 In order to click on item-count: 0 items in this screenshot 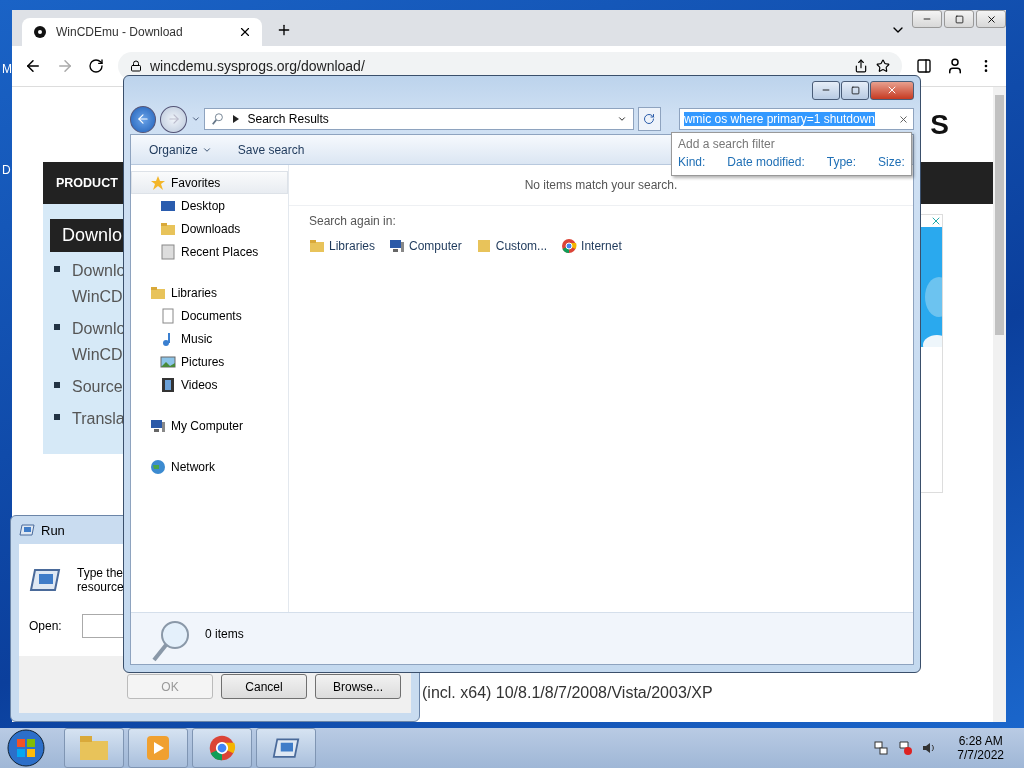, I will do `click(224, 634)`.